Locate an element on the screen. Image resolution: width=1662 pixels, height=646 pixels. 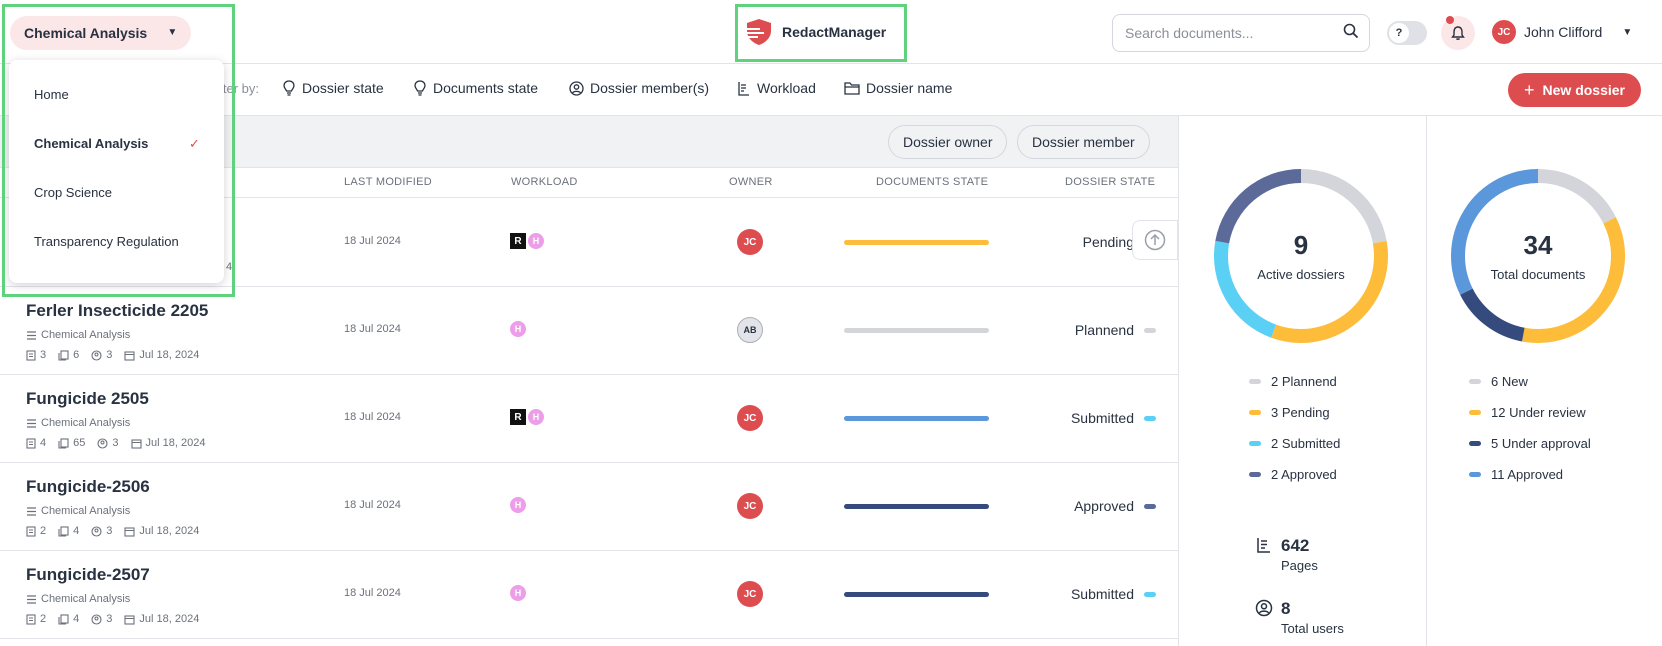
filter-workload: Workload is located at coordinates (776, 88).